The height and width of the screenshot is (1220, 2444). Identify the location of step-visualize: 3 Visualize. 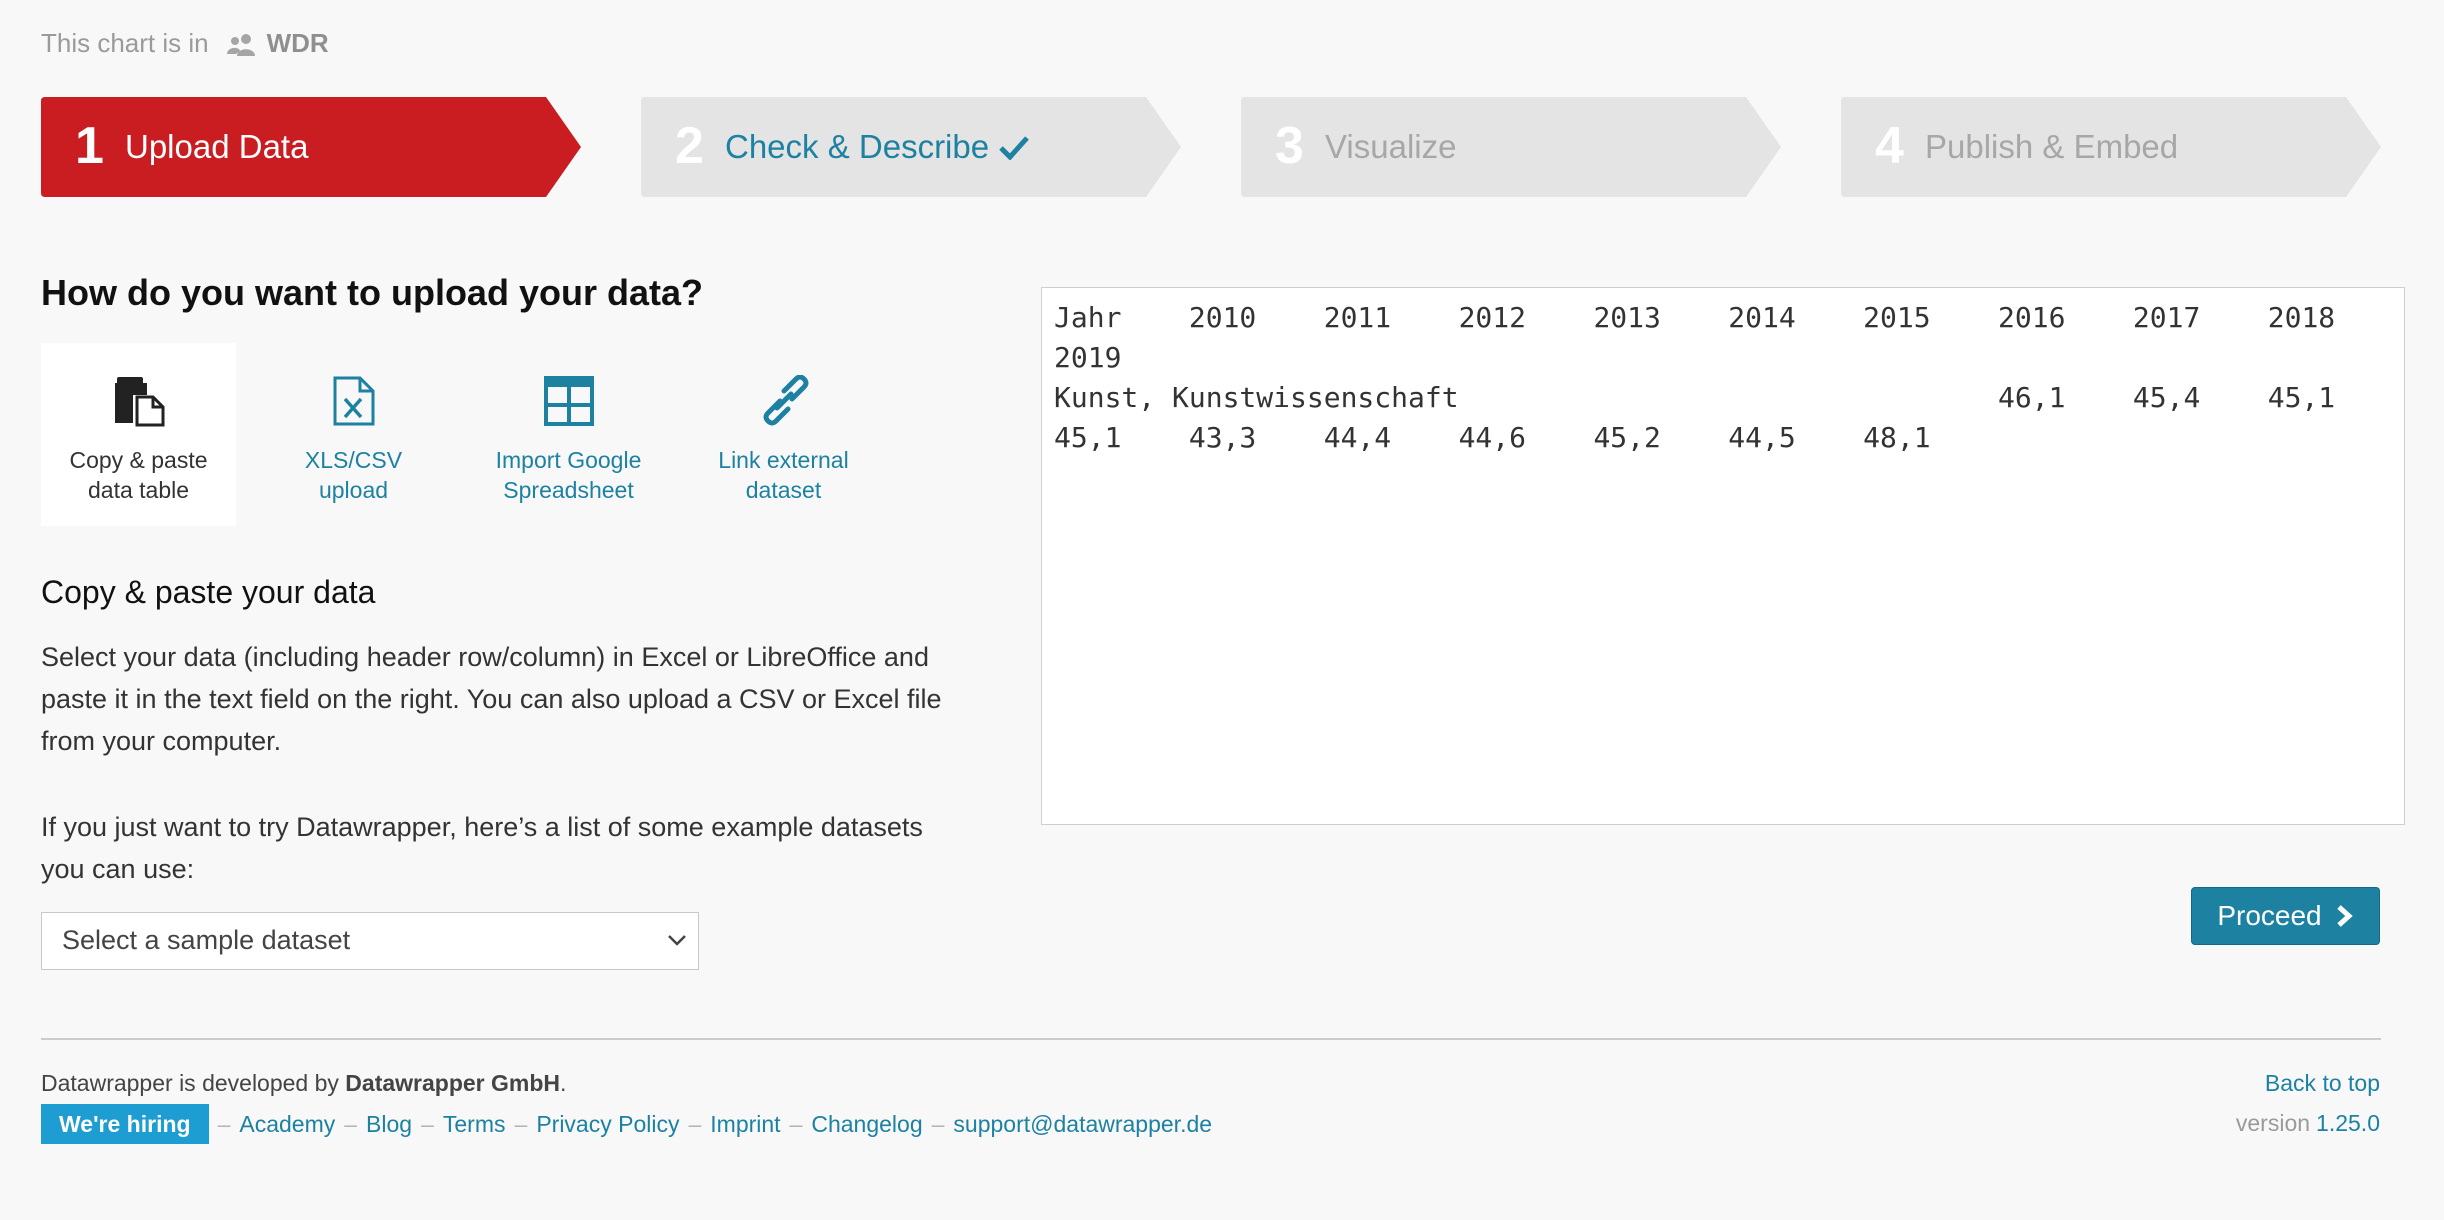
(1511, 147).